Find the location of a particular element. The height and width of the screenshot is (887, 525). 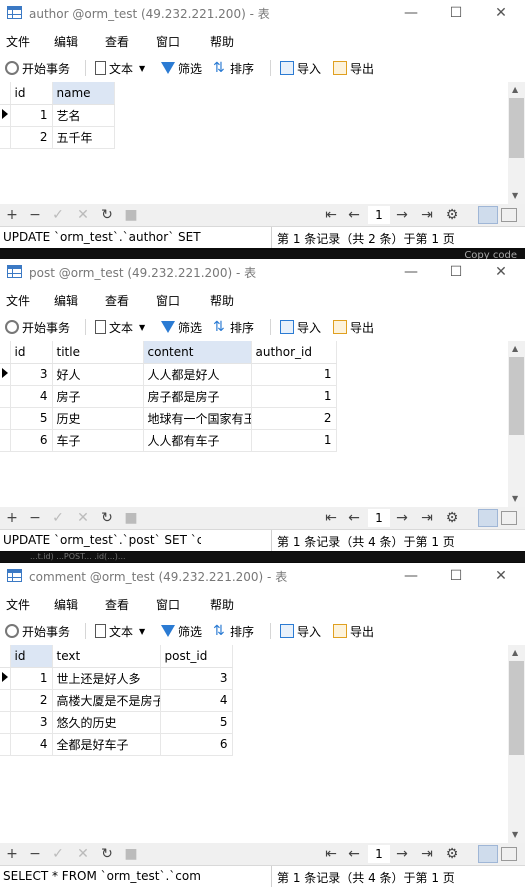

table-row: 6 车子 人人都有车子 1 is located at coordinates (168, 440).